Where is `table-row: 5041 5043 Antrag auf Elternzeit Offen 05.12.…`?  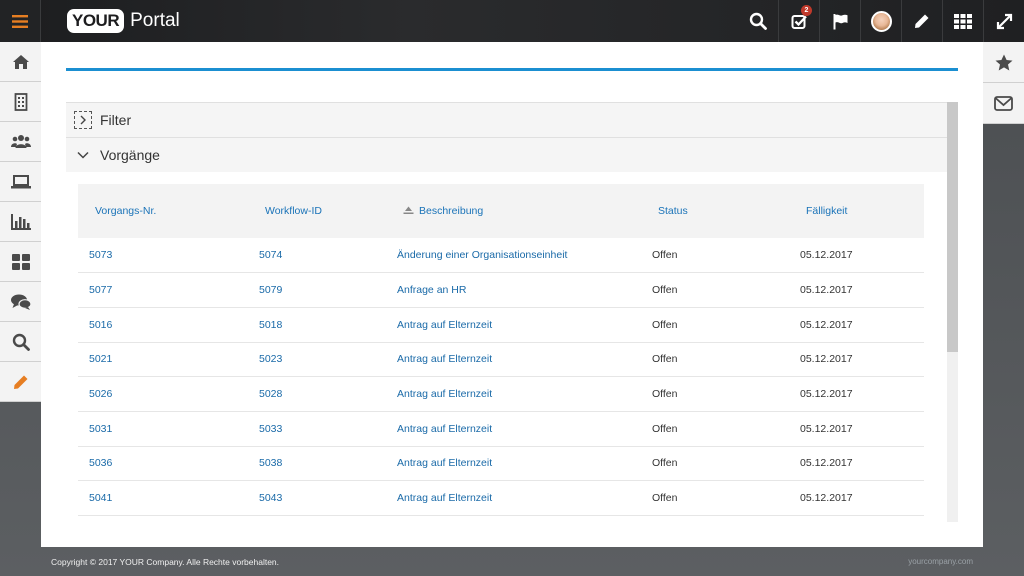 table-row: 5041 5043 Antrag auf Elternzeit Offen 05.12.… is located at coordinates (501, 498).